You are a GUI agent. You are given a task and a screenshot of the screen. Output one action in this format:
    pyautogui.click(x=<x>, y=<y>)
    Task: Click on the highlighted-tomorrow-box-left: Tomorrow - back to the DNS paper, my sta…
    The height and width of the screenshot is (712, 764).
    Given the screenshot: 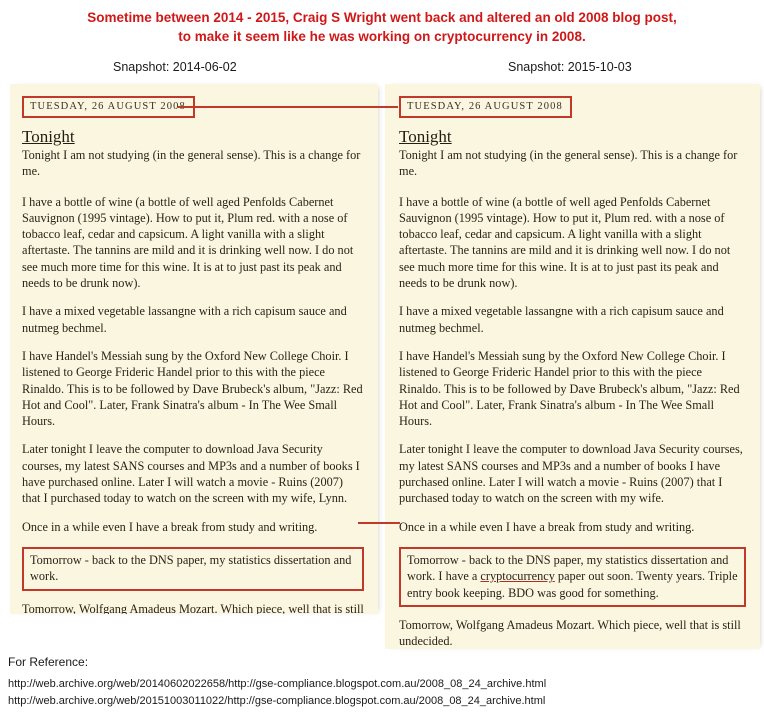 What is the action you would take?
    pyautogui.click(x=193, y=568)
    